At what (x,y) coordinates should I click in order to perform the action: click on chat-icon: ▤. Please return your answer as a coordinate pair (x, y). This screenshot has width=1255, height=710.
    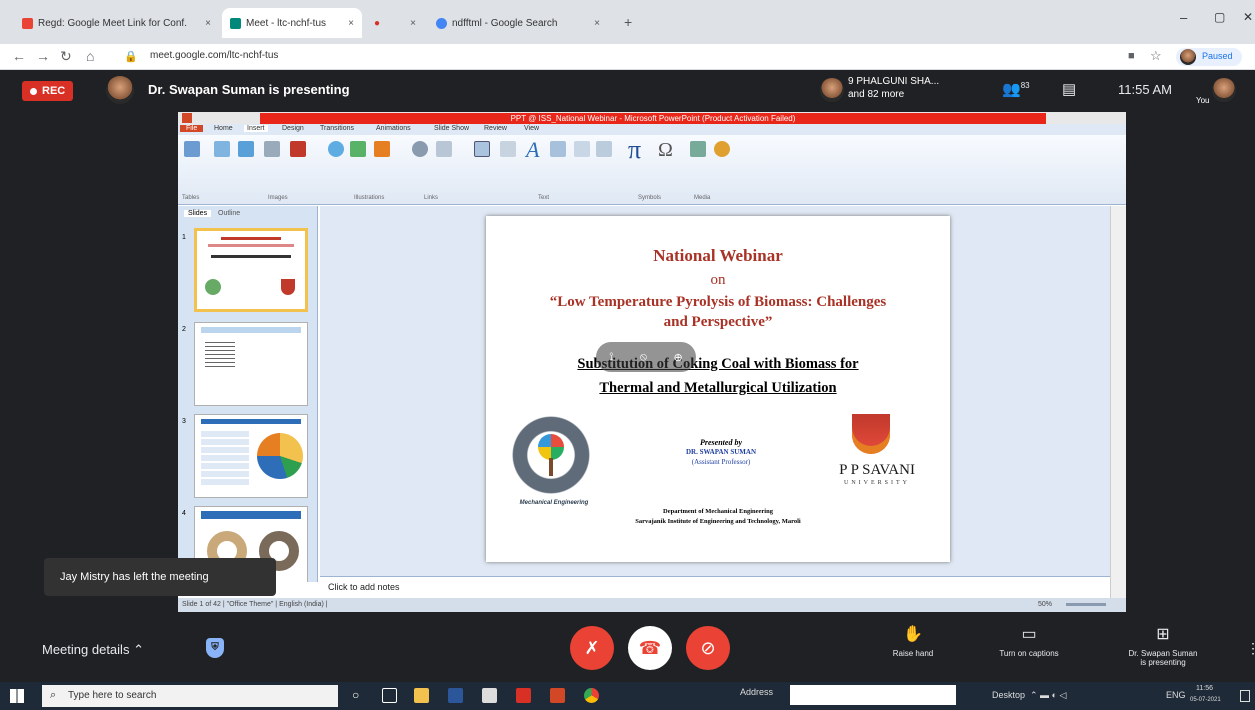
    Looking at the image, I should click on (1069, 89).